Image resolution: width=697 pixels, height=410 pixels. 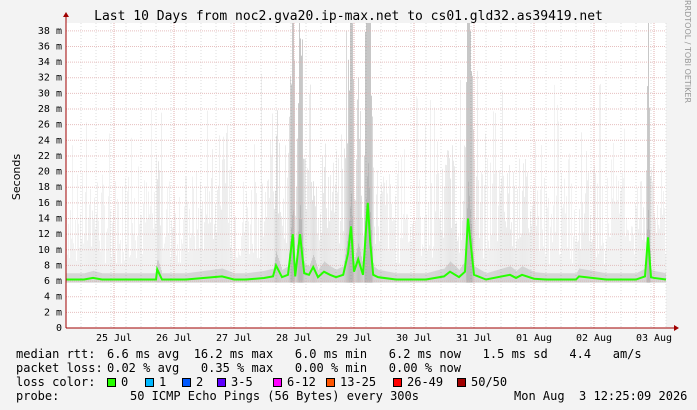 I want to click on y-tick-label: 22 m, so click(x=50, y=156).